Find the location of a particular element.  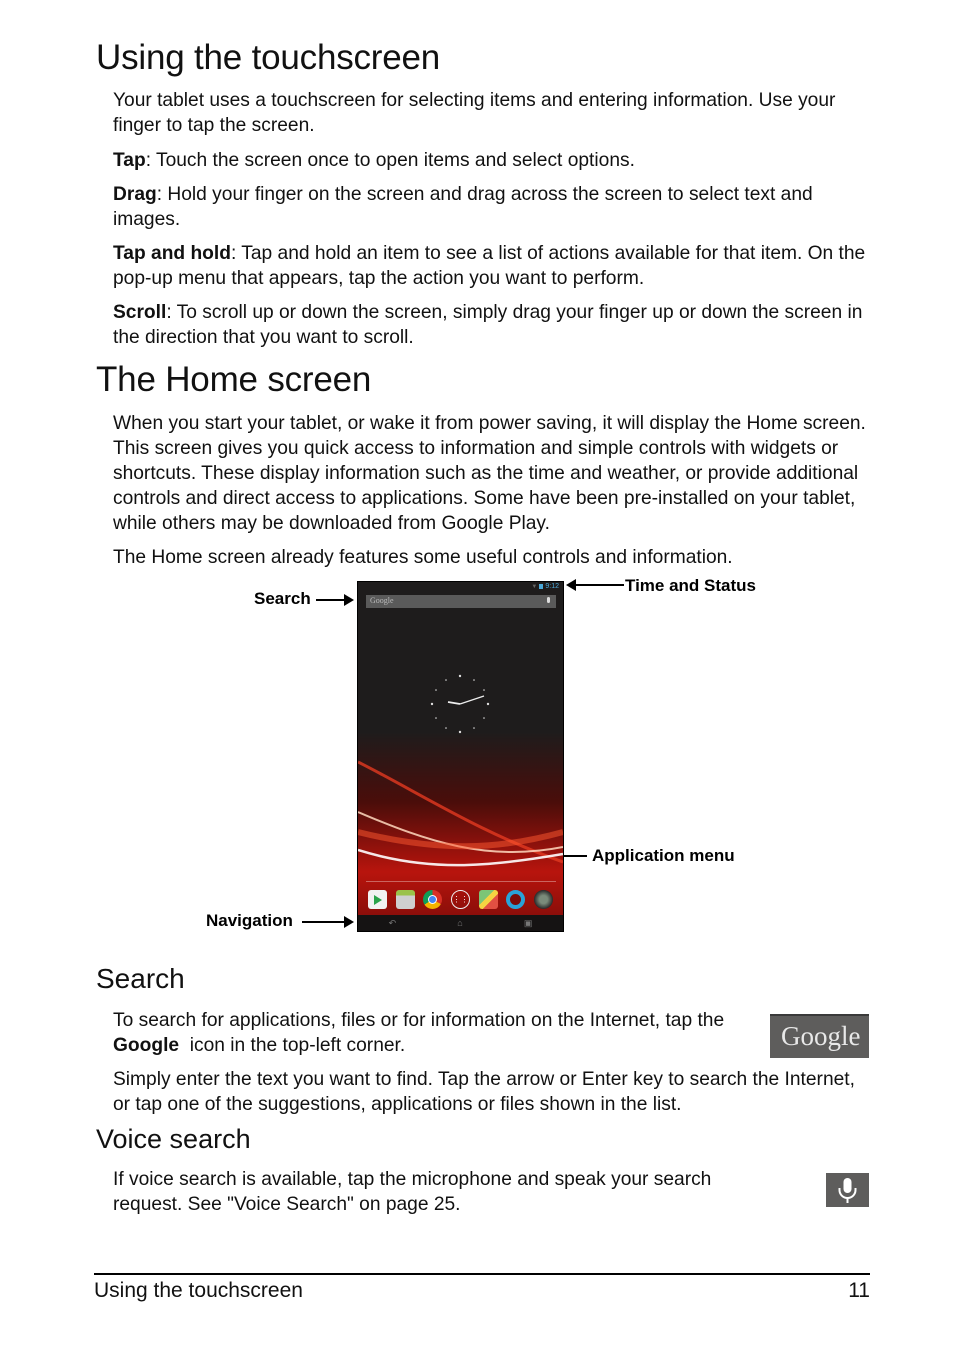

wifi-icon: ▼ is located at coordinates (534, 586).